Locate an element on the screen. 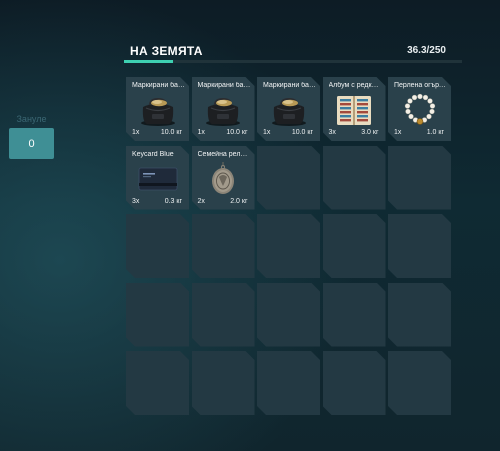  inventory-title: НА ЗЕМЯТА is located at coordinates (166, 51).